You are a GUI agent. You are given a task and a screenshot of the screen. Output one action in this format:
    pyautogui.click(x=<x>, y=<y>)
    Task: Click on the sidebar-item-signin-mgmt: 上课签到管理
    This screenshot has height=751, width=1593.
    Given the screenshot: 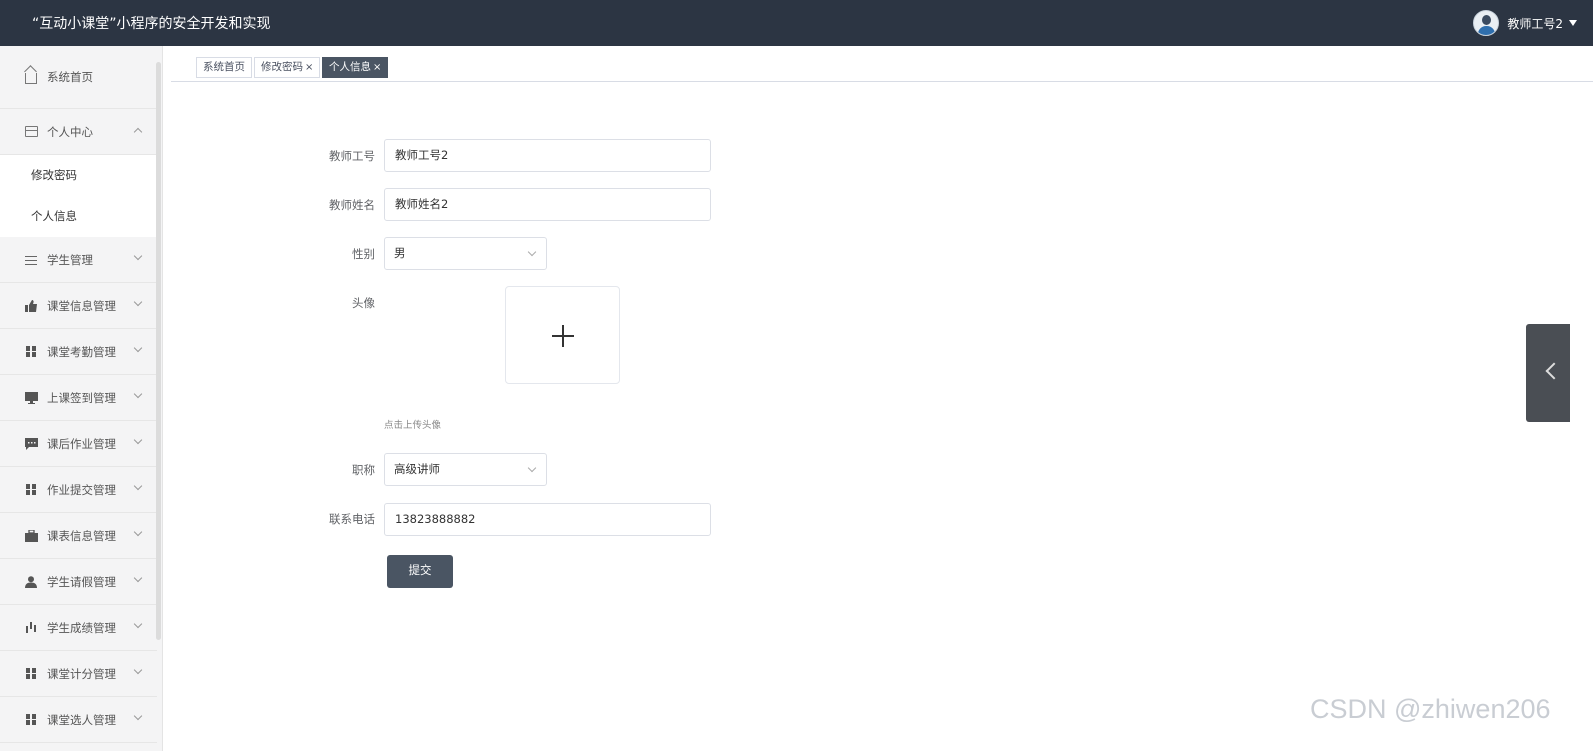 What is the action you would take?
    pyautogui.click(x=78, y=398)
    